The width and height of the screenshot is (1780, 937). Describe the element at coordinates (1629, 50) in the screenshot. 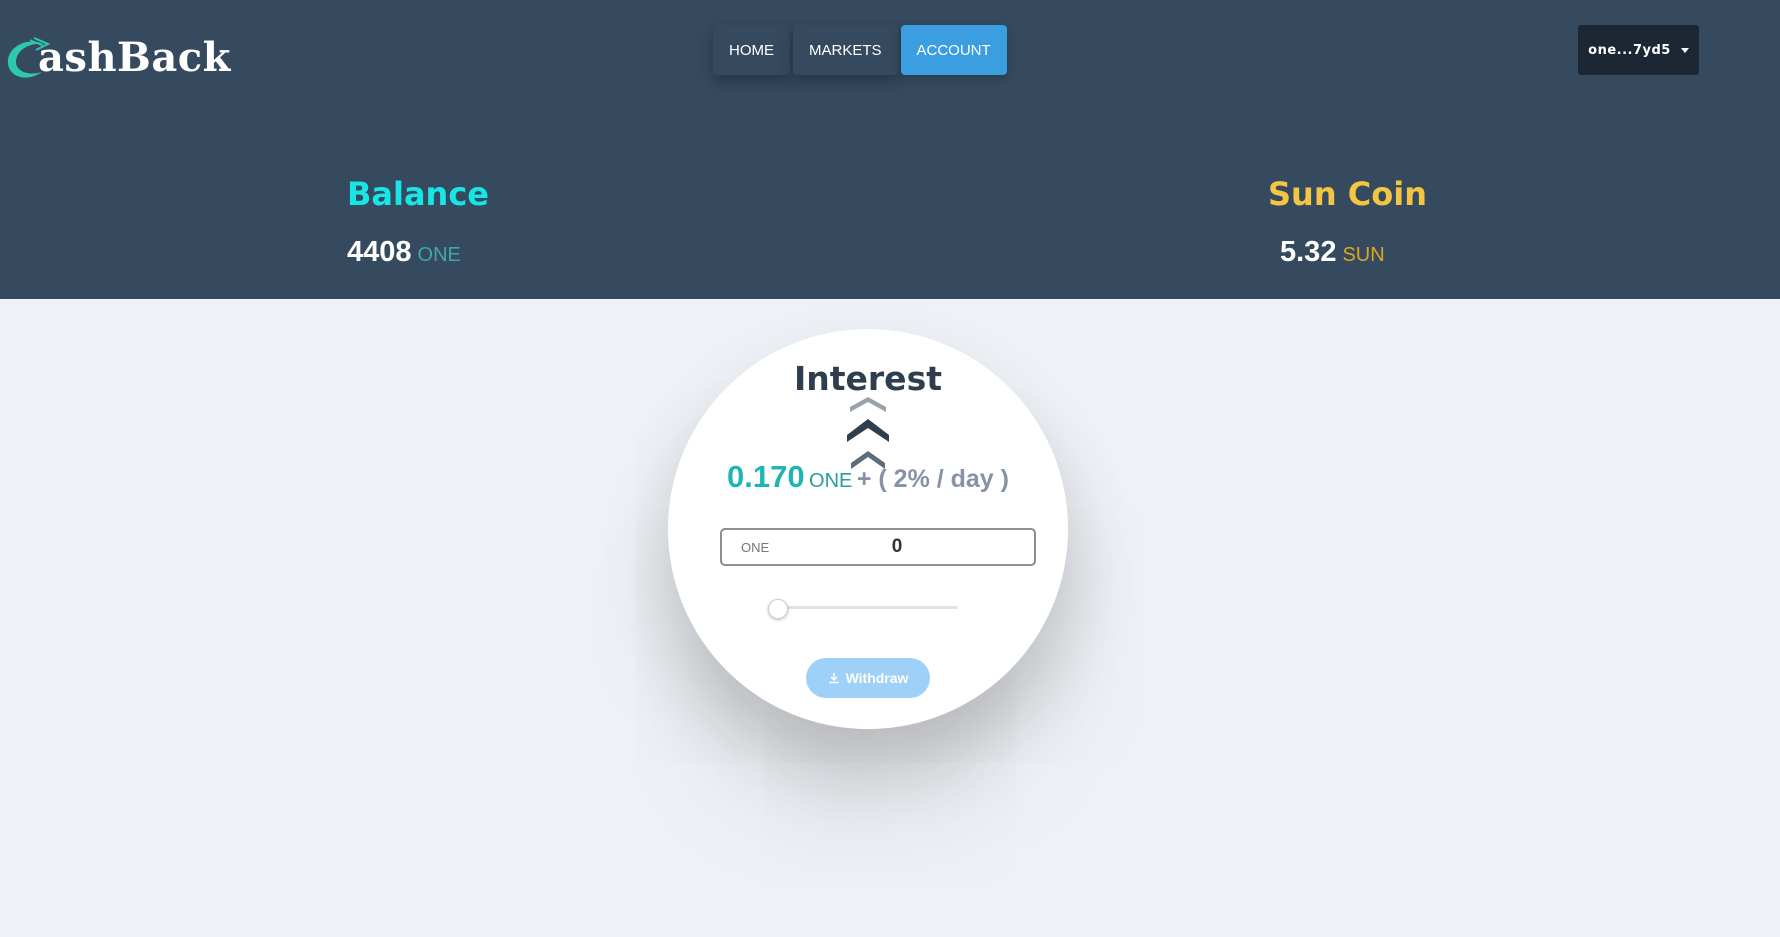

I see `wallet-address: one...7yd5` at that location.